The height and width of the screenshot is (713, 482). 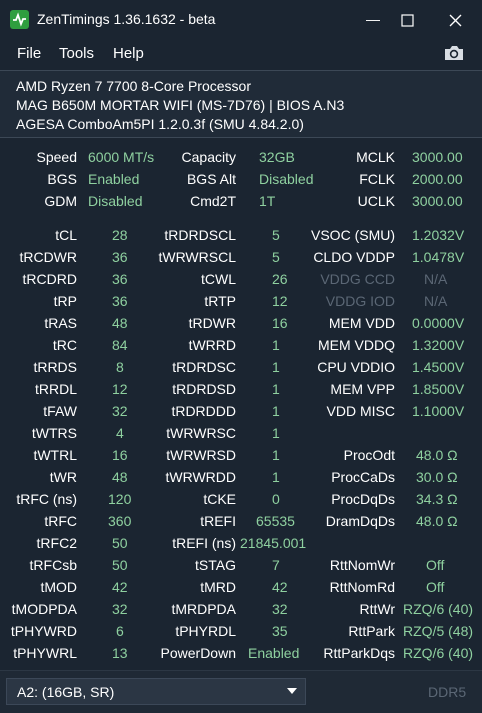 What do you see at coordinates (46, 499) in the screenshot?
I see `trfc-ns-label: tRFC (ns)` at bounding box center [46, 499].